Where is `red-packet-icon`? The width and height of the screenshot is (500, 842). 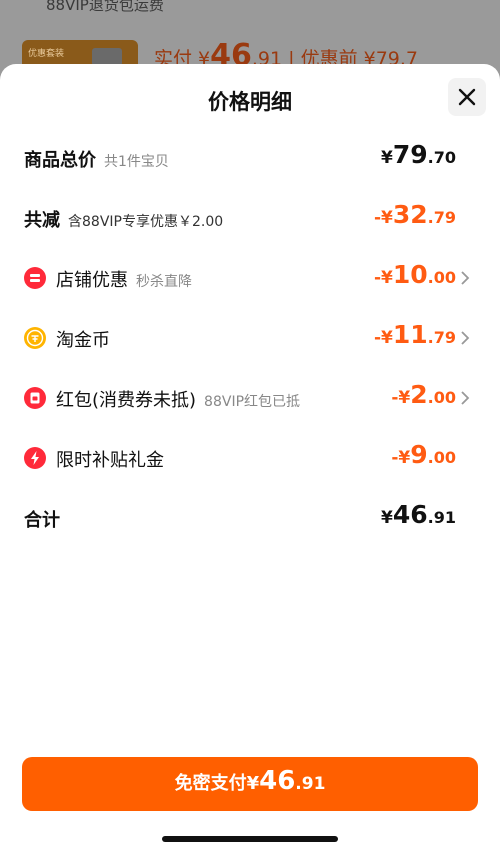
red-packet-icon is located at coordinates (35, 398).